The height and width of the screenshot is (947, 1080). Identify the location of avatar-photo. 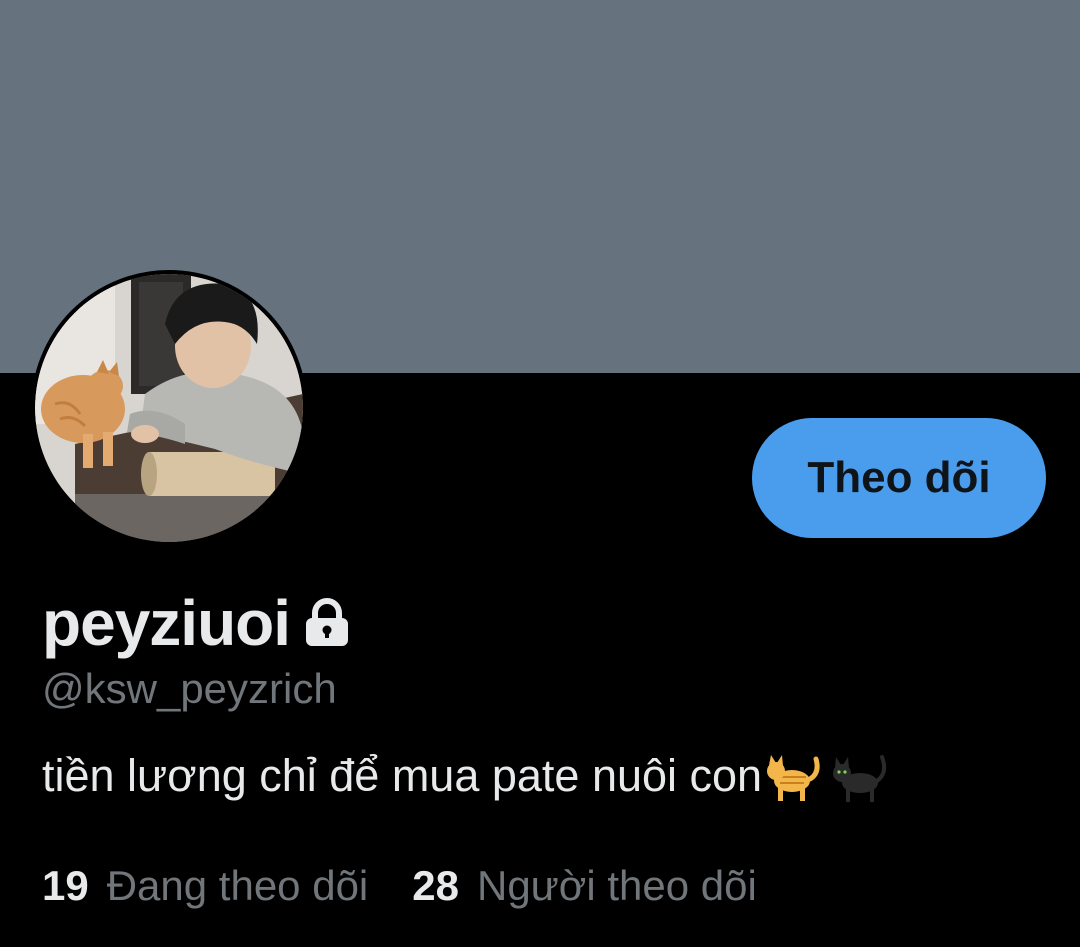
(169, 408).